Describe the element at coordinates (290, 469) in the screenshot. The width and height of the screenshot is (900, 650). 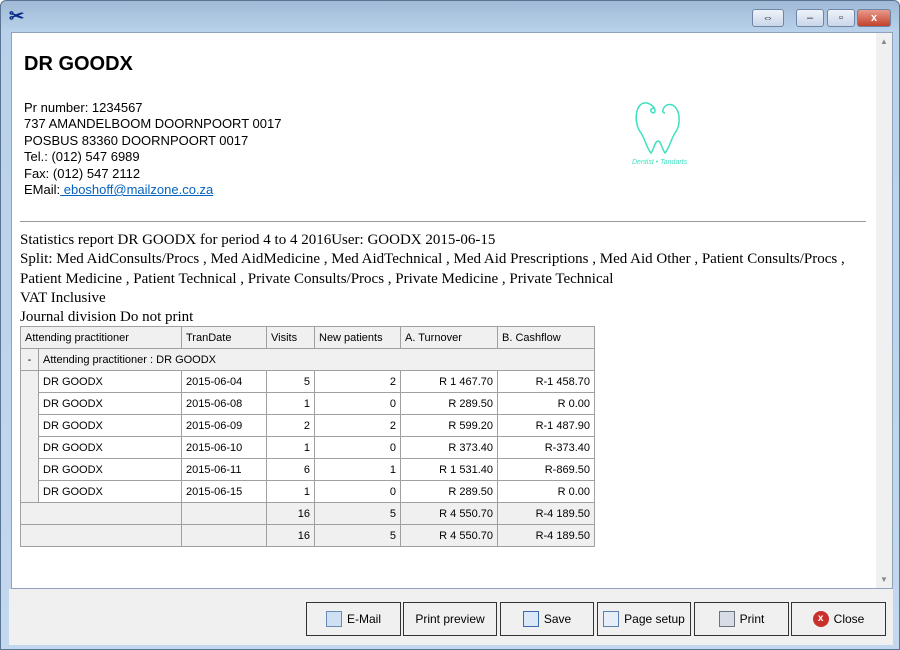
I see `cell-visits: 6` at that location.